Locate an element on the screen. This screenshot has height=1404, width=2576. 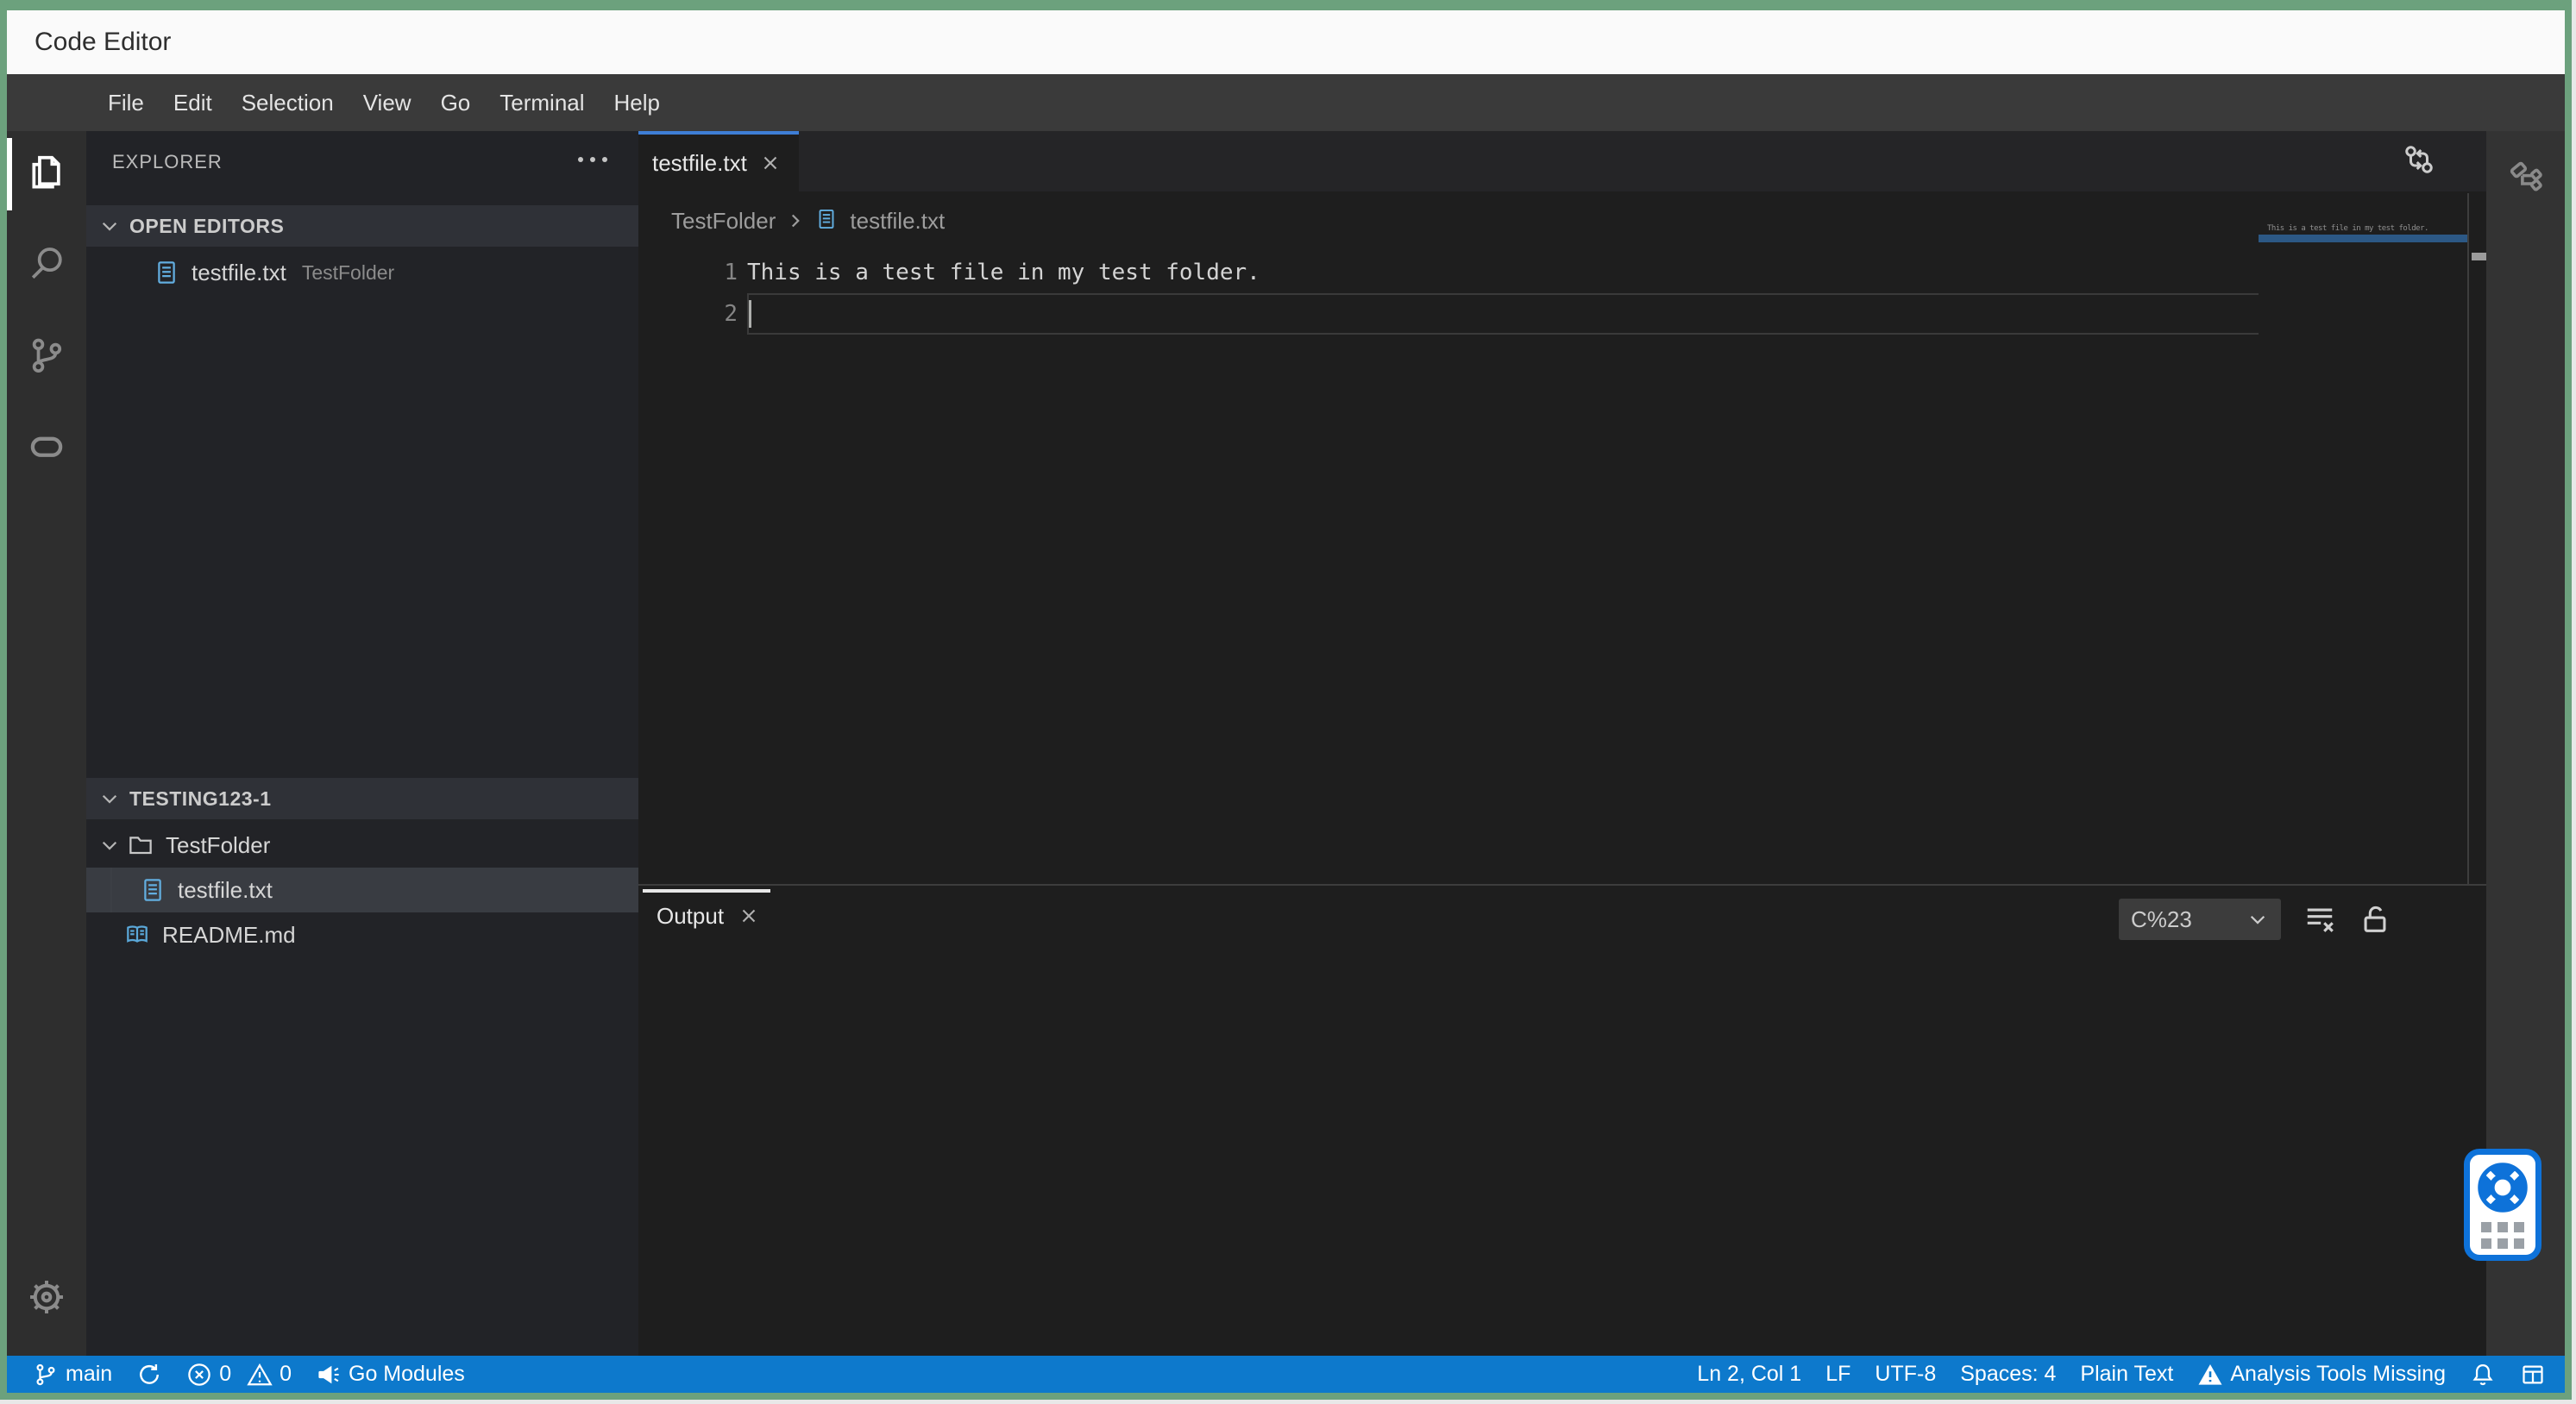
tab-label: testfile.txt is located at coordinates (699, 162).